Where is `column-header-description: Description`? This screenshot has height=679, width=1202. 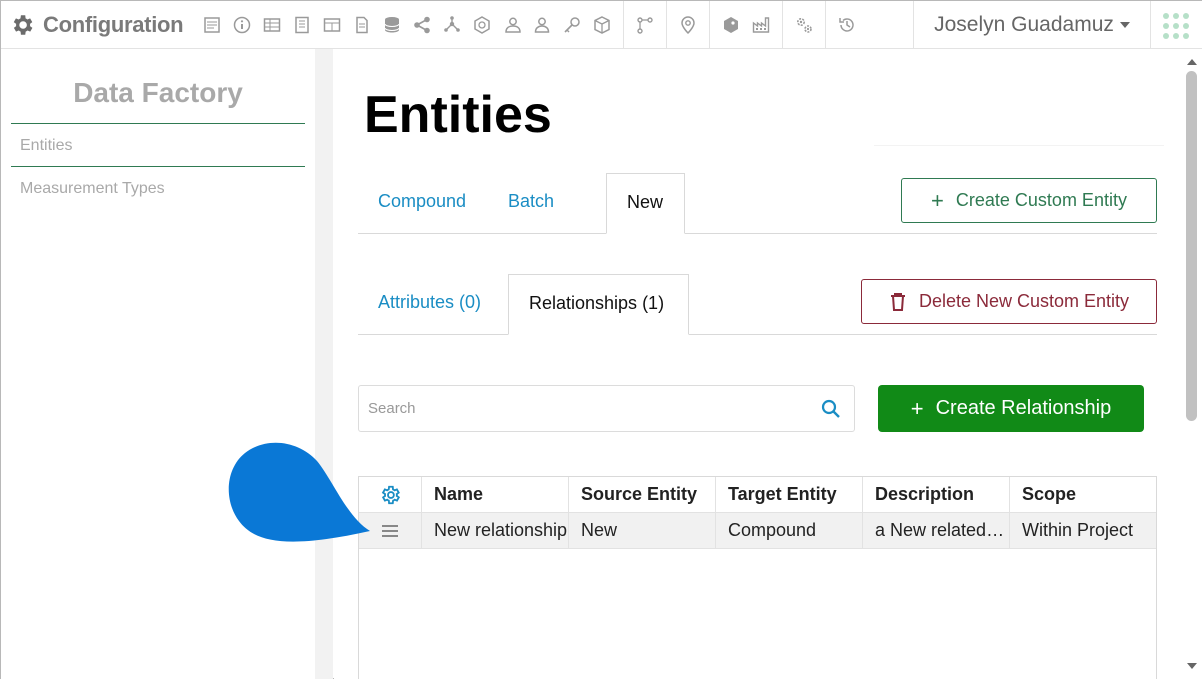
column-header-description: Description is located at coordinates (936, 494).